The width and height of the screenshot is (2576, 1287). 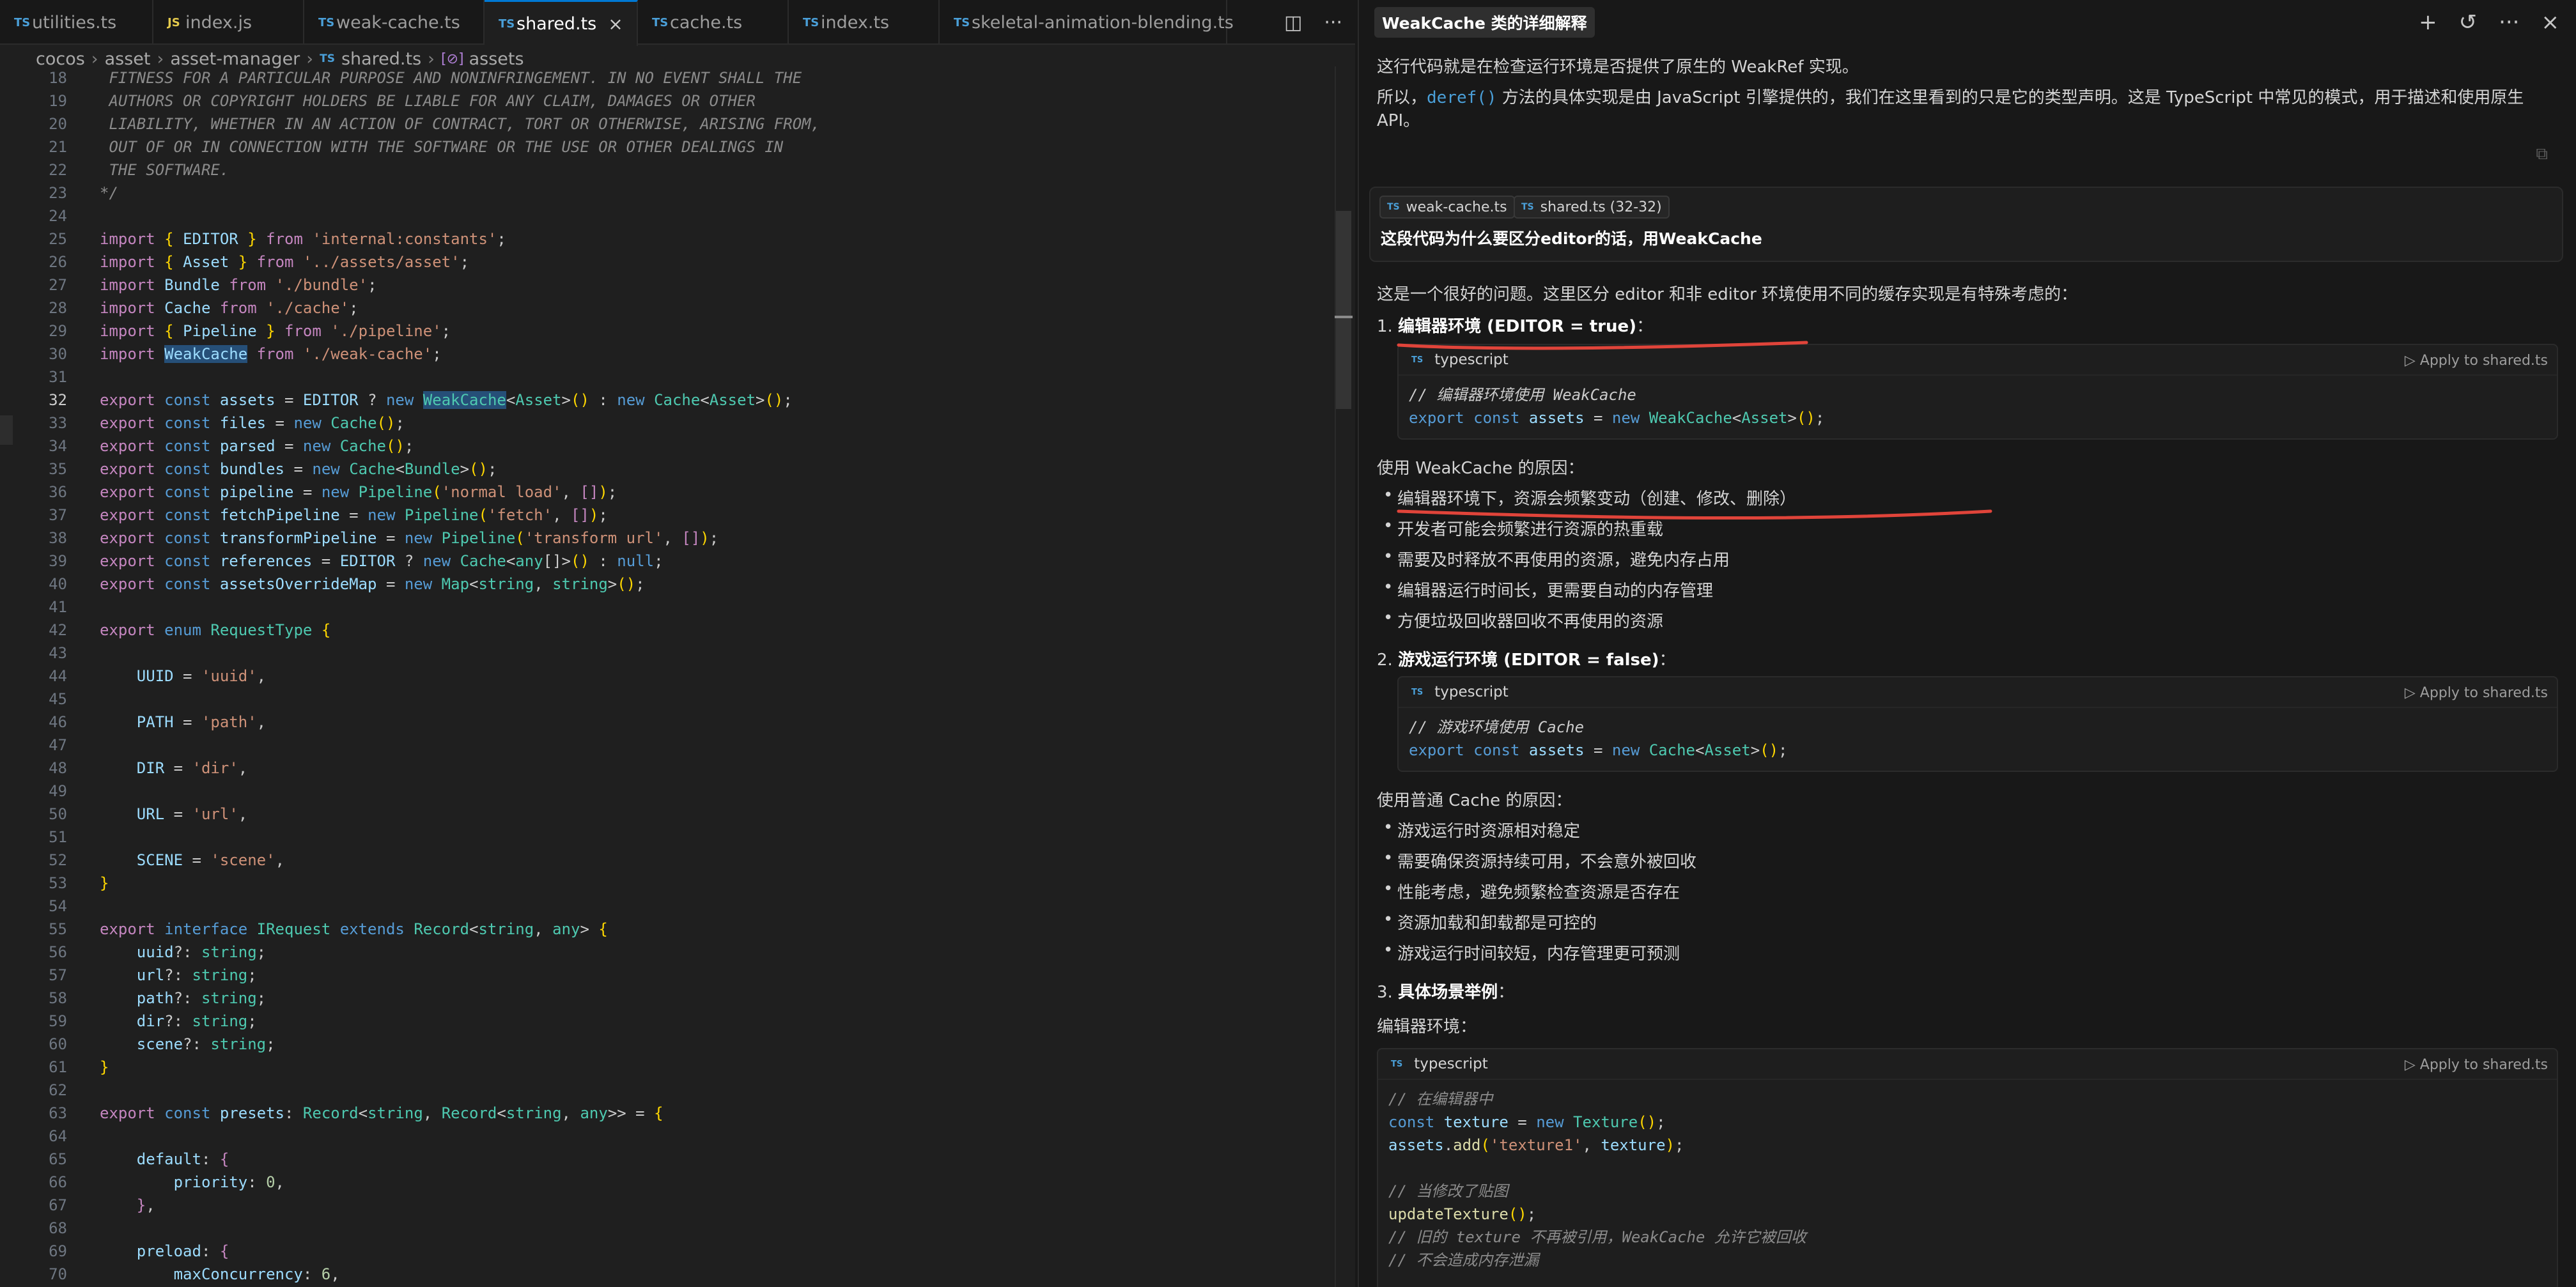 I want to click on code-line: 30 import WeakCache from './weak-cache';, so click(x=665, y=355).